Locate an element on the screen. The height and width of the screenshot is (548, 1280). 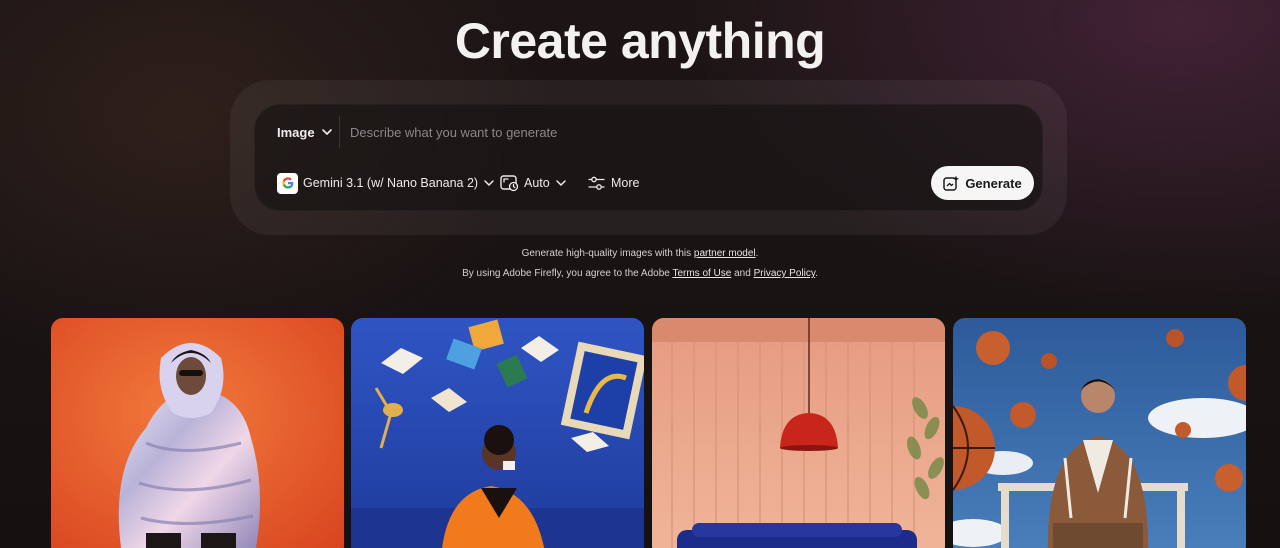
model-label: Gemini 3.1 (w/ Nano Banana 2) is located at coordinates (391, 183).